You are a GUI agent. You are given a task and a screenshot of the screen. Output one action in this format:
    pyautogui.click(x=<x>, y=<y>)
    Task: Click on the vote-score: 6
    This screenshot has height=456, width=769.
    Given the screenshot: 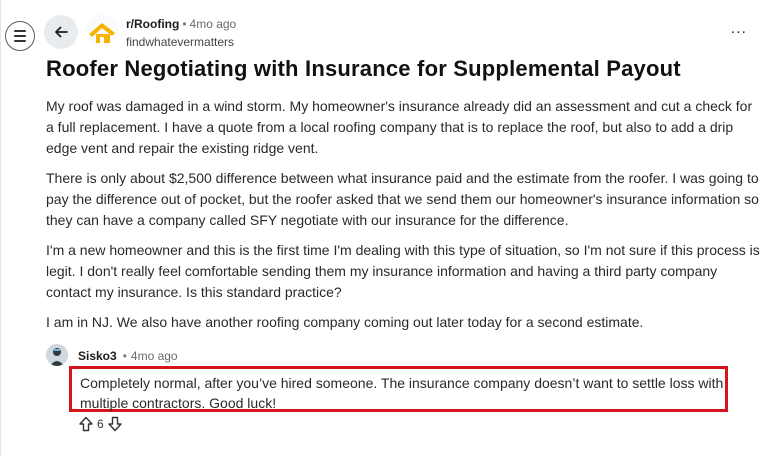 What is the action you would take?
    pyautogui.click(x=100, y=424)
    